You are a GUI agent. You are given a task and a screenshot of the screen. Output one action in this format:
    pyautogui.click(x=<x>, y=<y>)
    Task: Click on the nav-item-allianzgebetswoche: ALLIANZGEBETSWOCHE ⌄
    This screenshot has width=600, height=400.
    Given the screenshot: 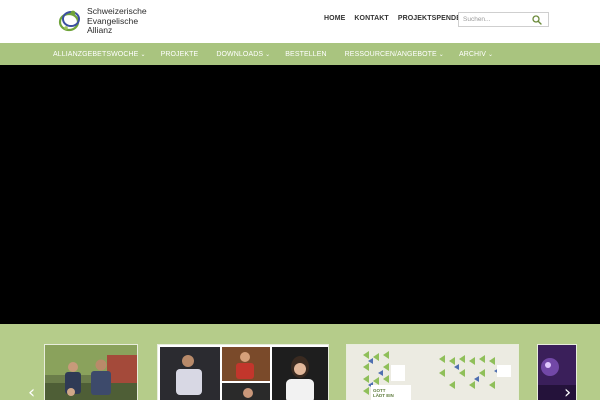 What is the action you would take?
    pyautogui.click(x=99, y=54)
    